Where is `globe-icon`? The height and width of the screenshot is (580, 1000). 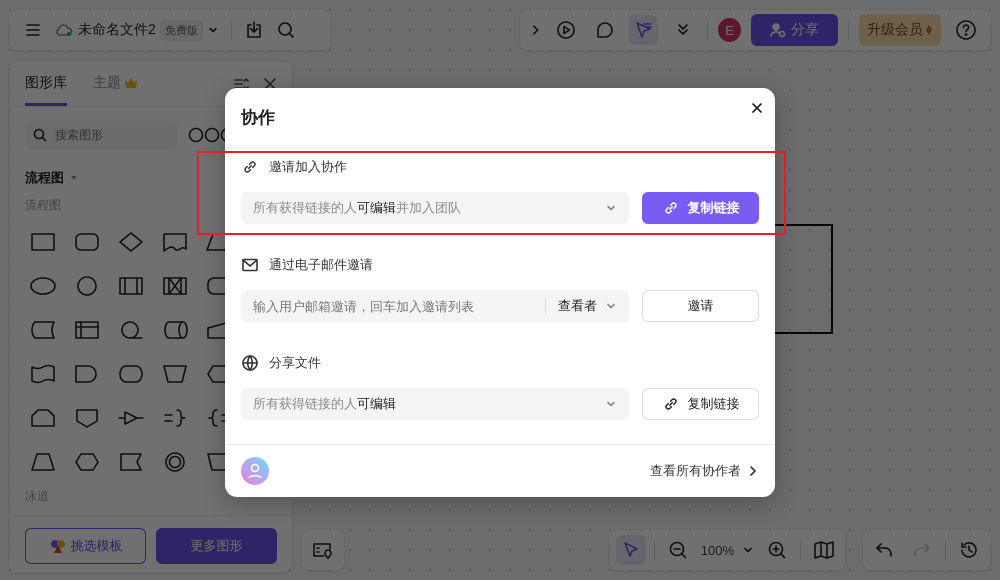
globe-icon is located at coordinates (250, 363).